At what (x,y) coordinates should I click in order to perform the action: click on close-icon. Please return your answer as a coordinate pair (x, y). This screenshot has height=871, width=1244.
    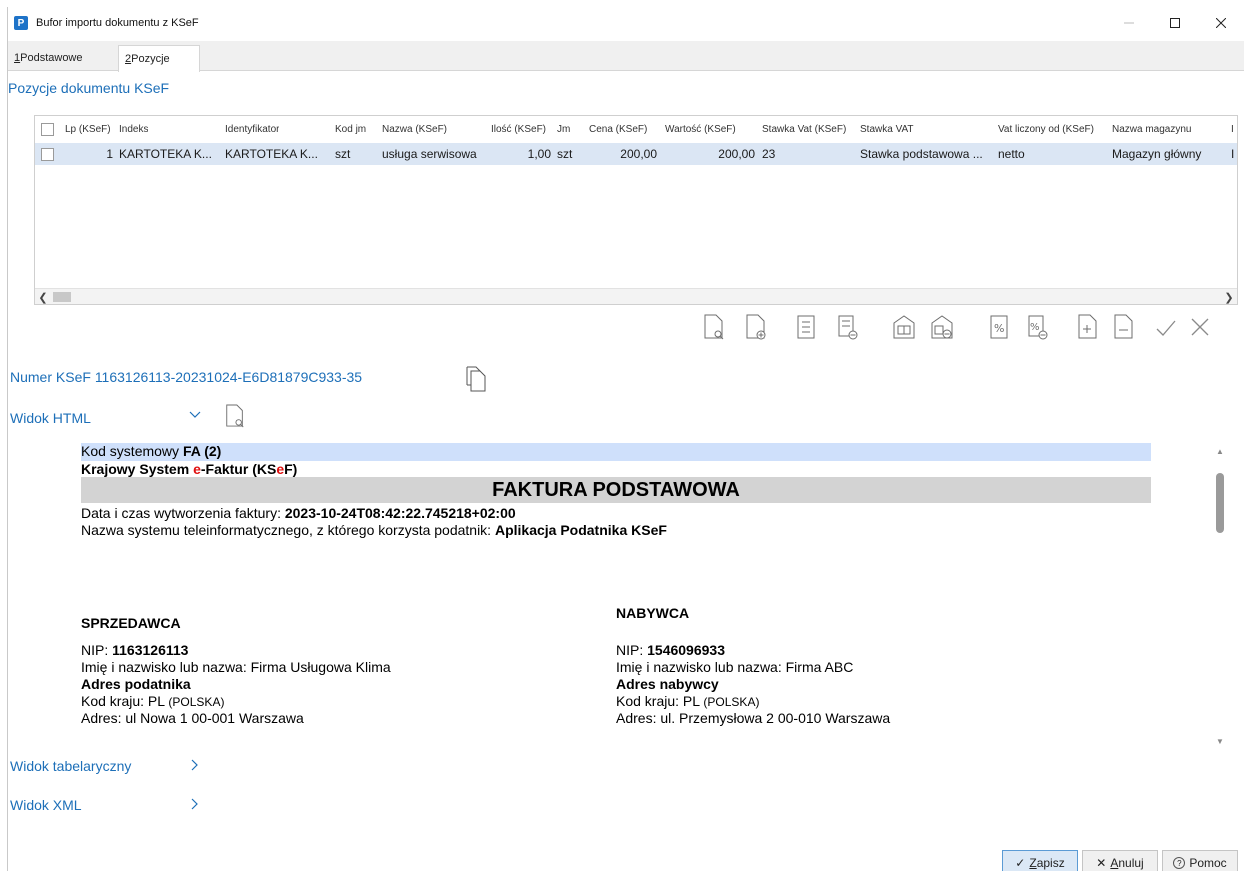
    Looking at the image, I should click on (1221, 23).